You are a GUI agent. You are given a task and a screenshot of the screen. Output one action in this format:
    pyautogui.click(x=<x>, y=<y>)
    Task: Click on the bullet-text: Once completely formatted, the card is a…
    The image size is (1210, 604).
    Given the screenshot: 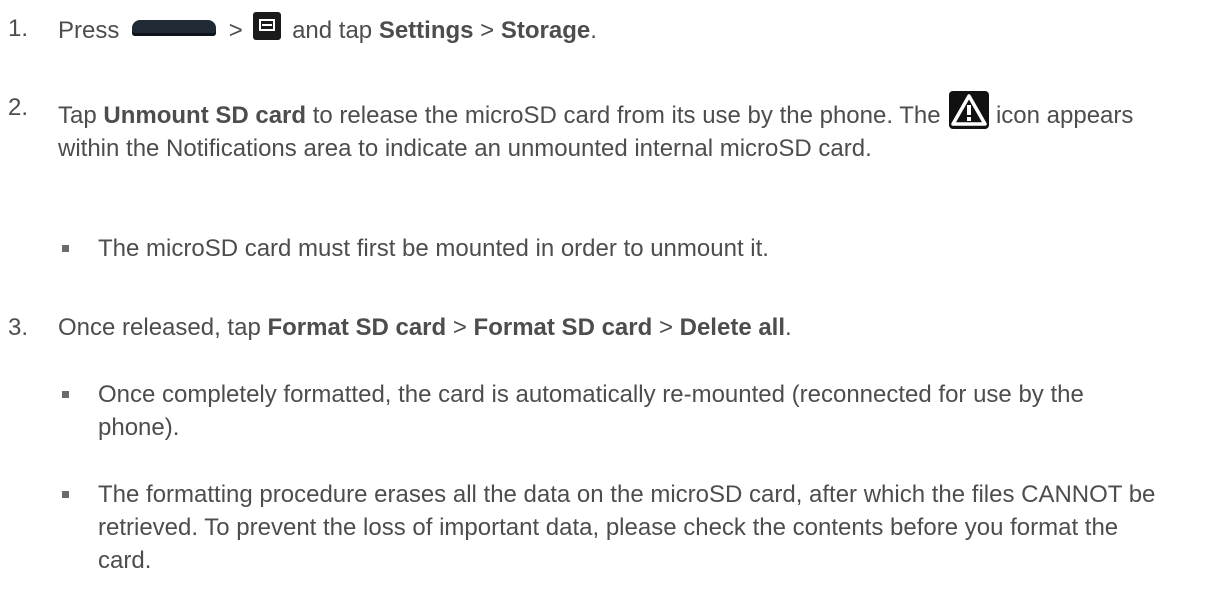 What is the action you would take?
    pyautogui.click(x=591, y=411)
    